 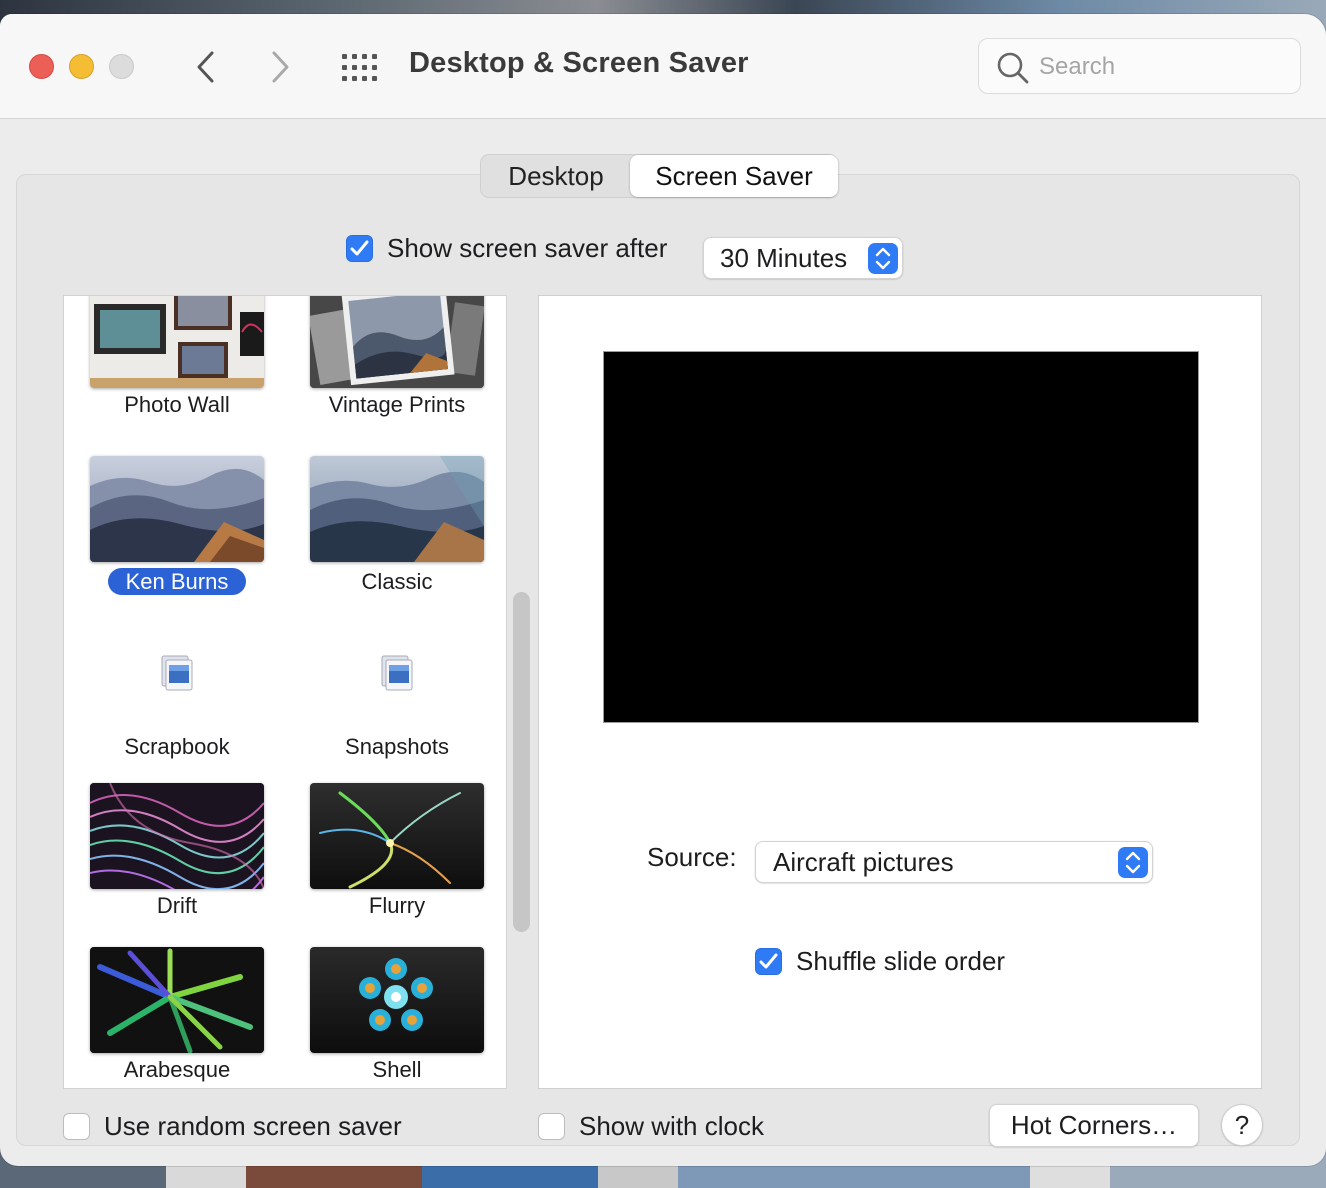 I want to click on screen-saver-label: Shell, so click(x=397, y=1069).